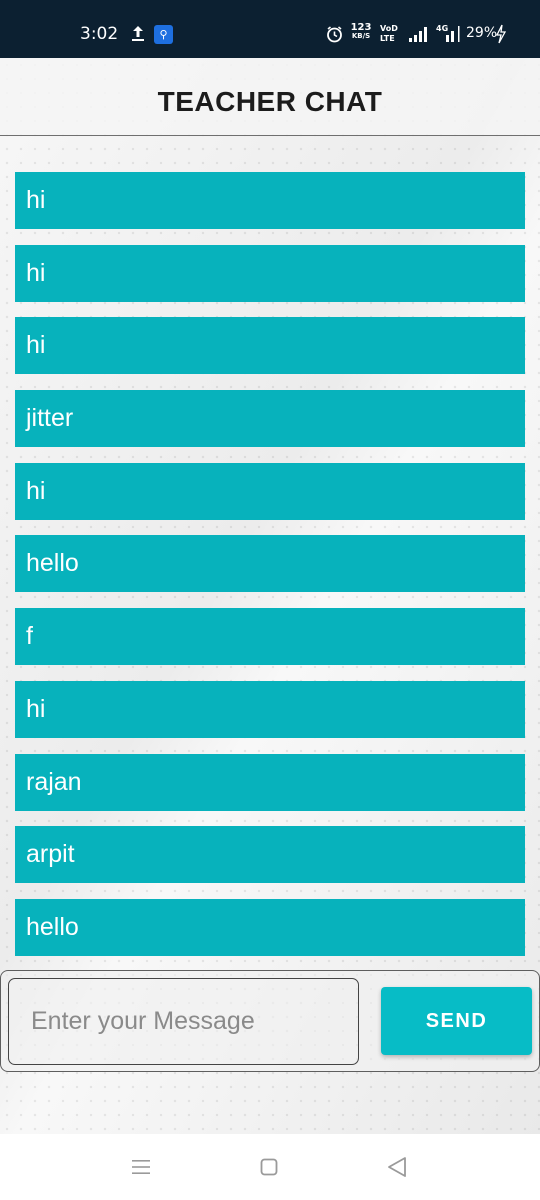 Image resolution: width=540 pixels, height=1200 pixels. What do you see at coordinates (138, 33) in the screenshot?
I see `upload-icon` at bounding box center [138, 33].